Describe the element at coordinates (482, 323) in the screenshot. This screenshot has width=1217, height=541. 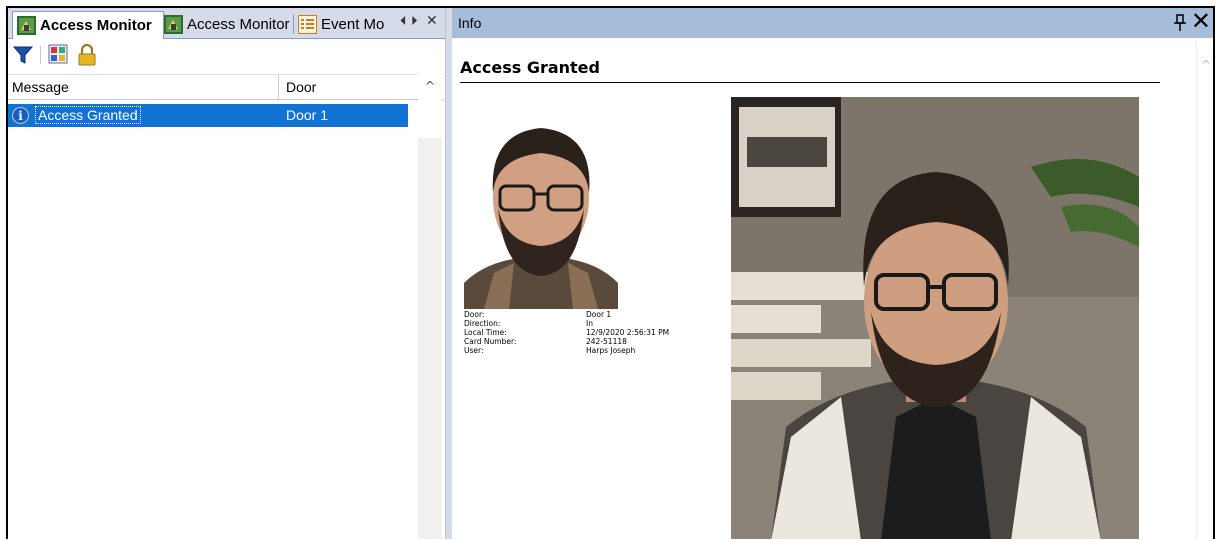
I see `detail-label-direction: Direction:` at that location.